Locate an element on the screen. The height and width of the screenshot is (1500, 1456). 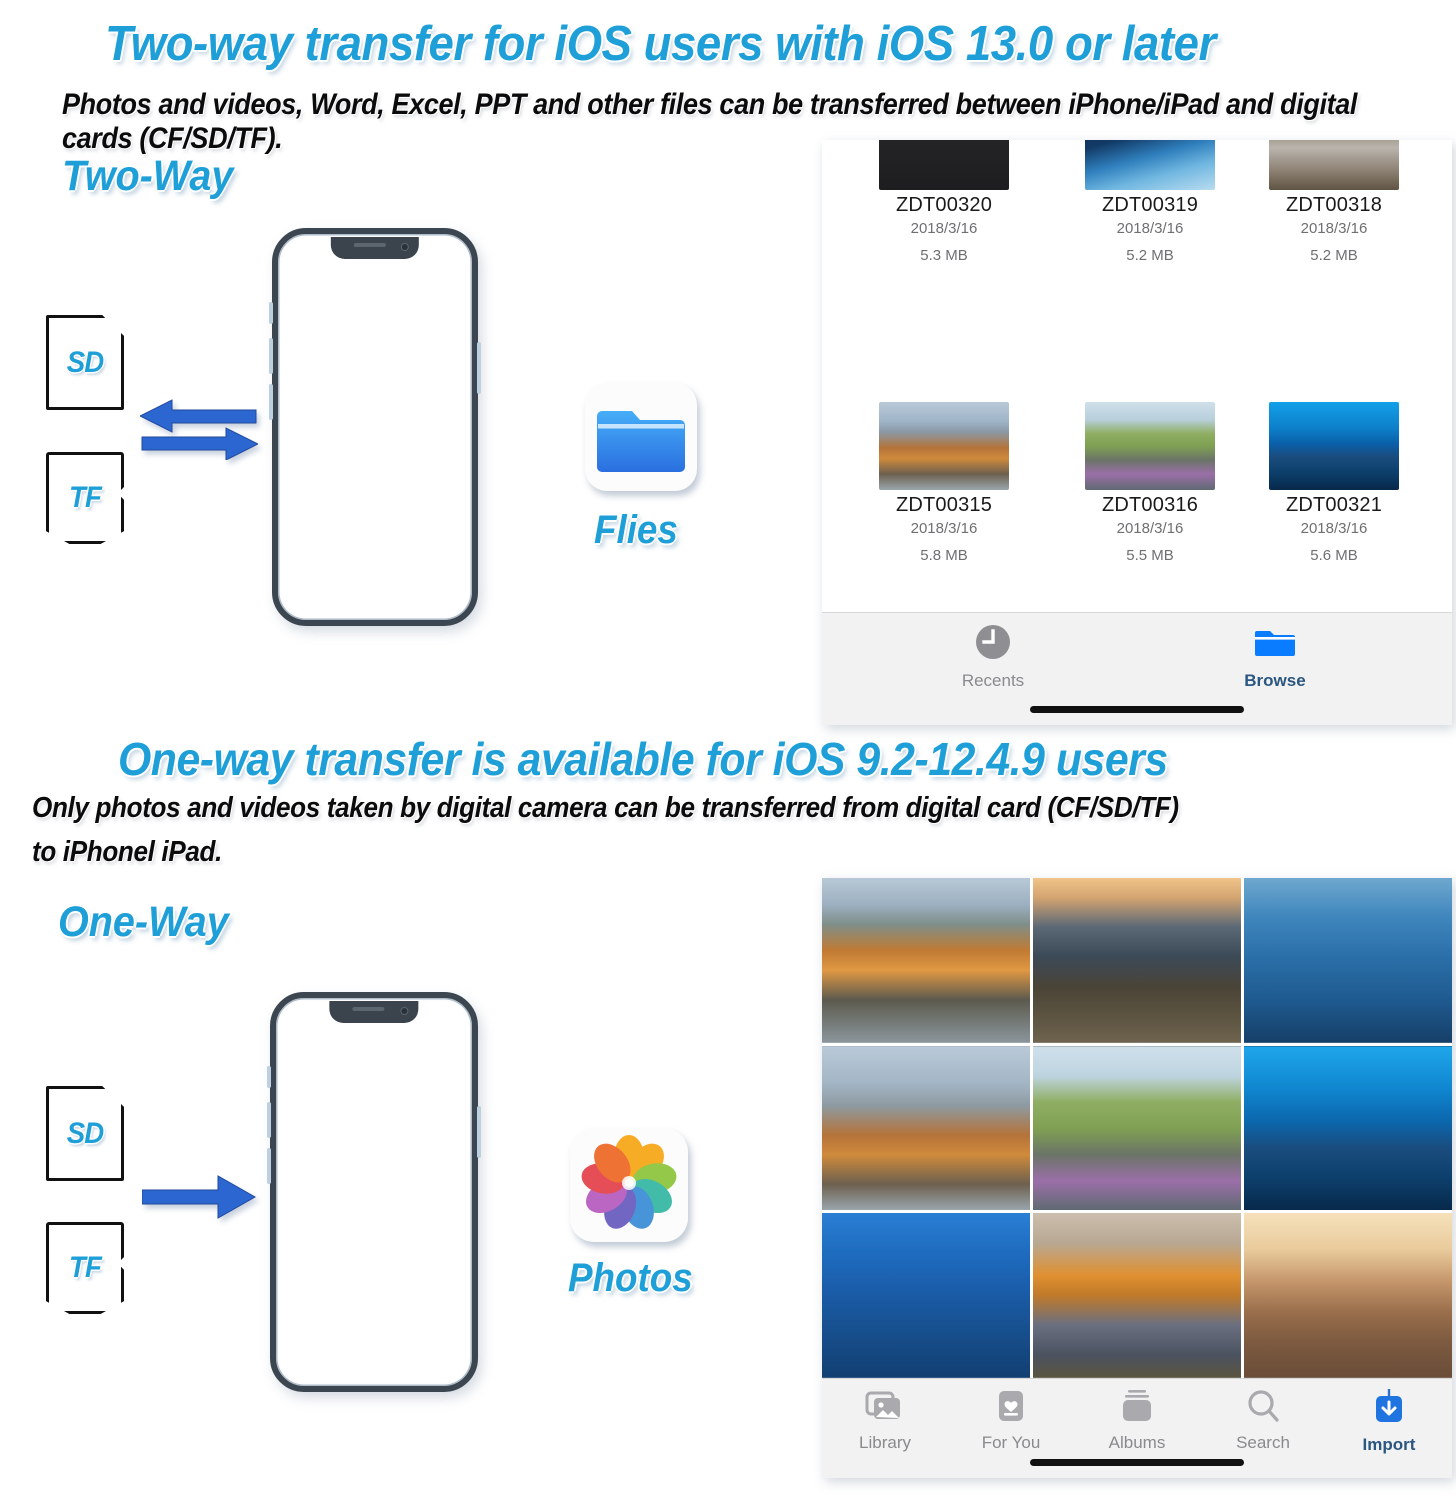
sd-card-top: SD is located at coordinates (85, 362).